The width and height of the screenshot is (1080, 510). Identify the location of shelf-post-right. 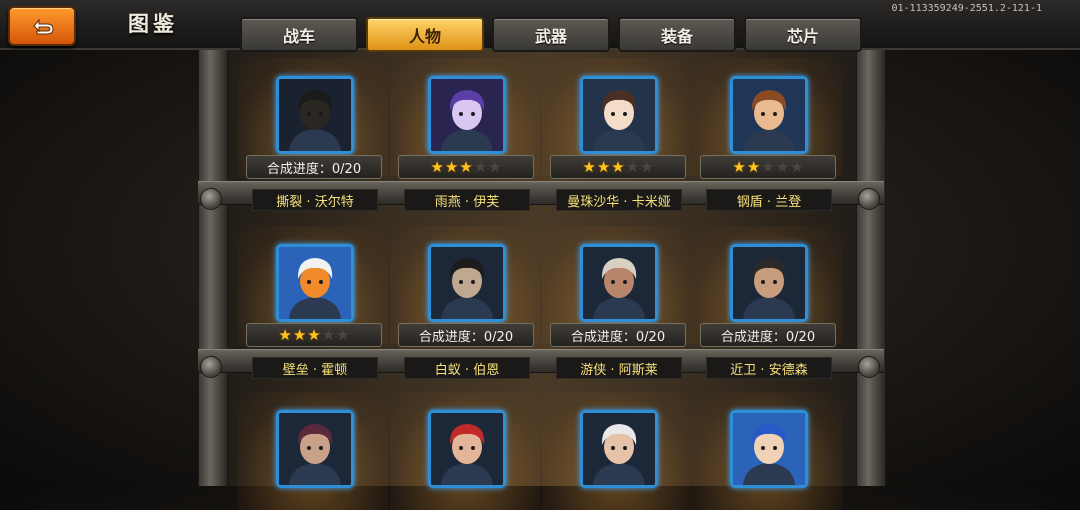
(871, 268).